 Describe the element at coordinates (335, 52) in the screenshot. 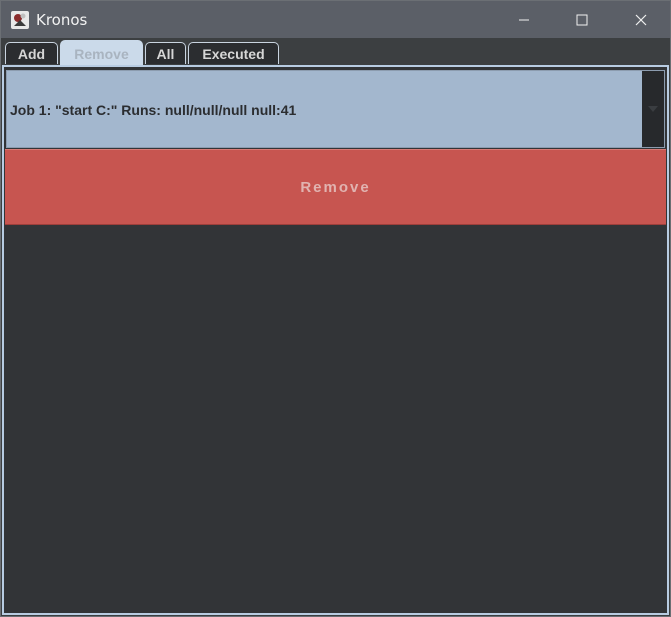

I see `tab-bar: Add Remove All Executed` at that location.